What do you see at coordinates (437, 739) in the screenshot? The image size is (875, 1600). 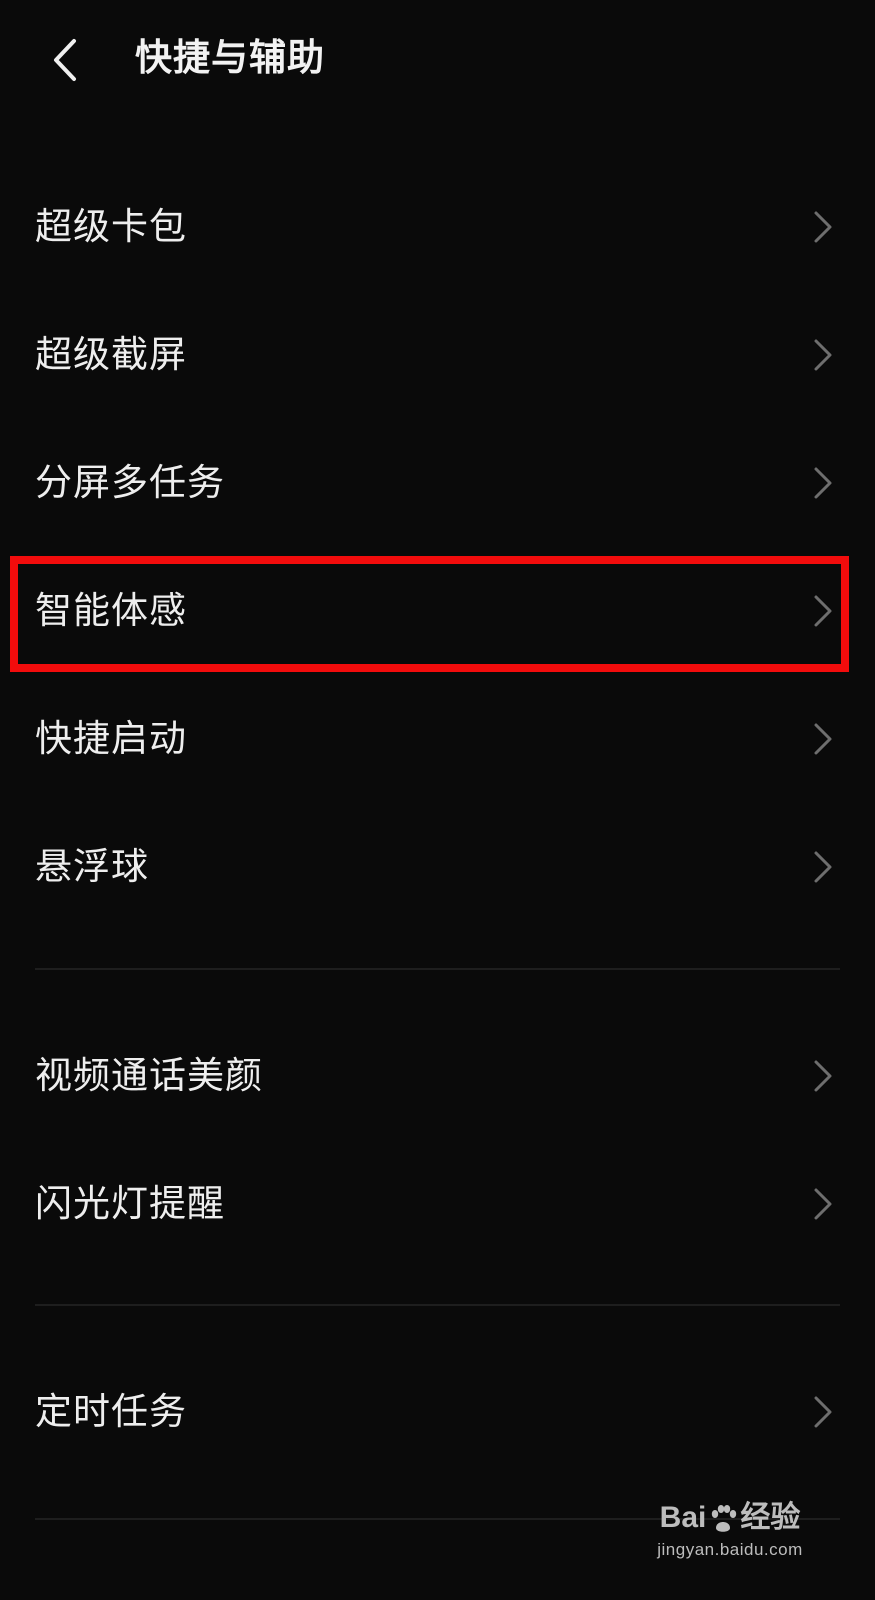 I see `list-item-quick-launch: 快捷启动` at bounding box center [437, 739].